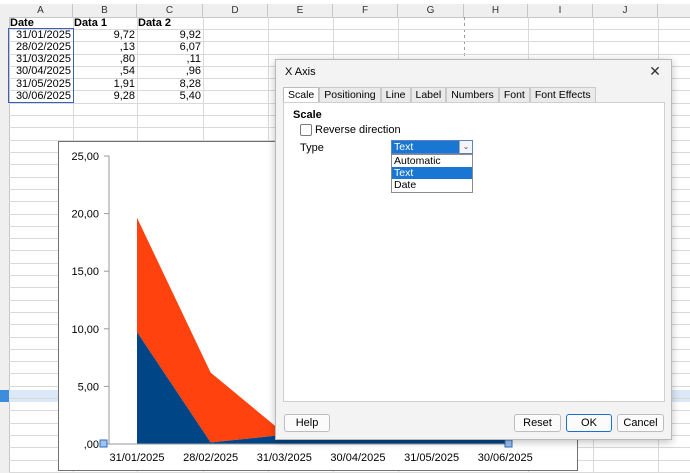 Image resolution: width=690 pixels, height=473 pixels. Describe the element at coordinates (432, 185) in the screenshot. I see `option-date: Date` at that location.